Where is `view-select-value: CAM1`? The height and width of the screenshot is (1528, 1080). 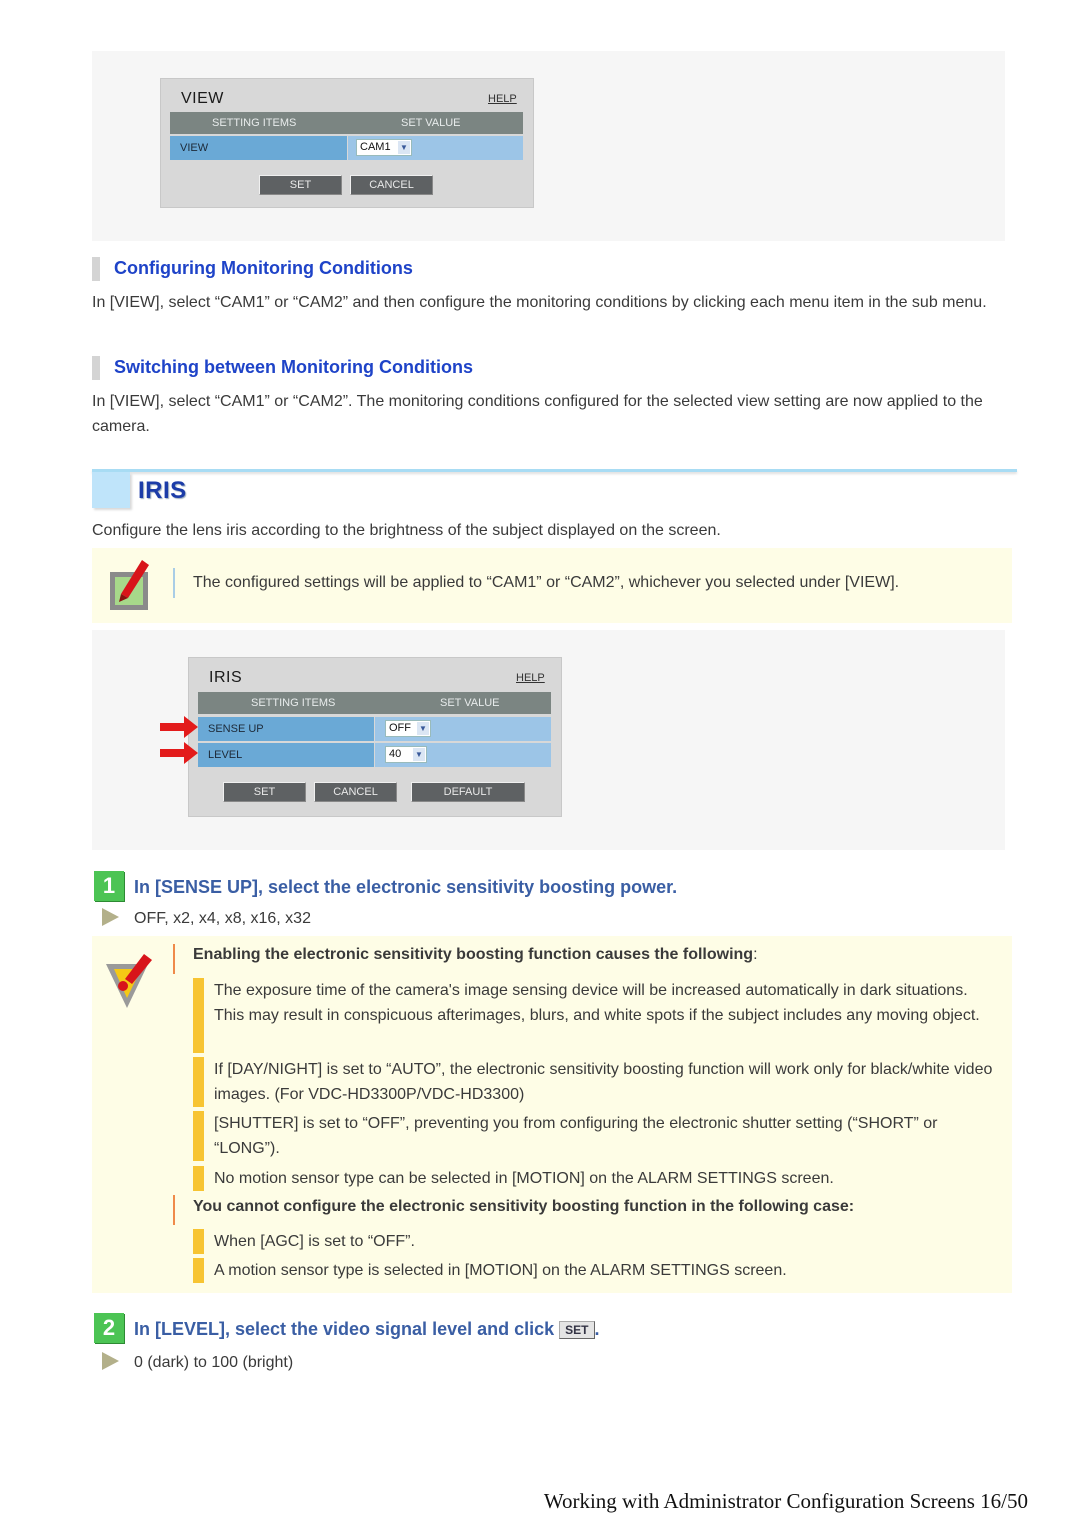 view-select-value: CAM1 is located at coordinates (375, 147).